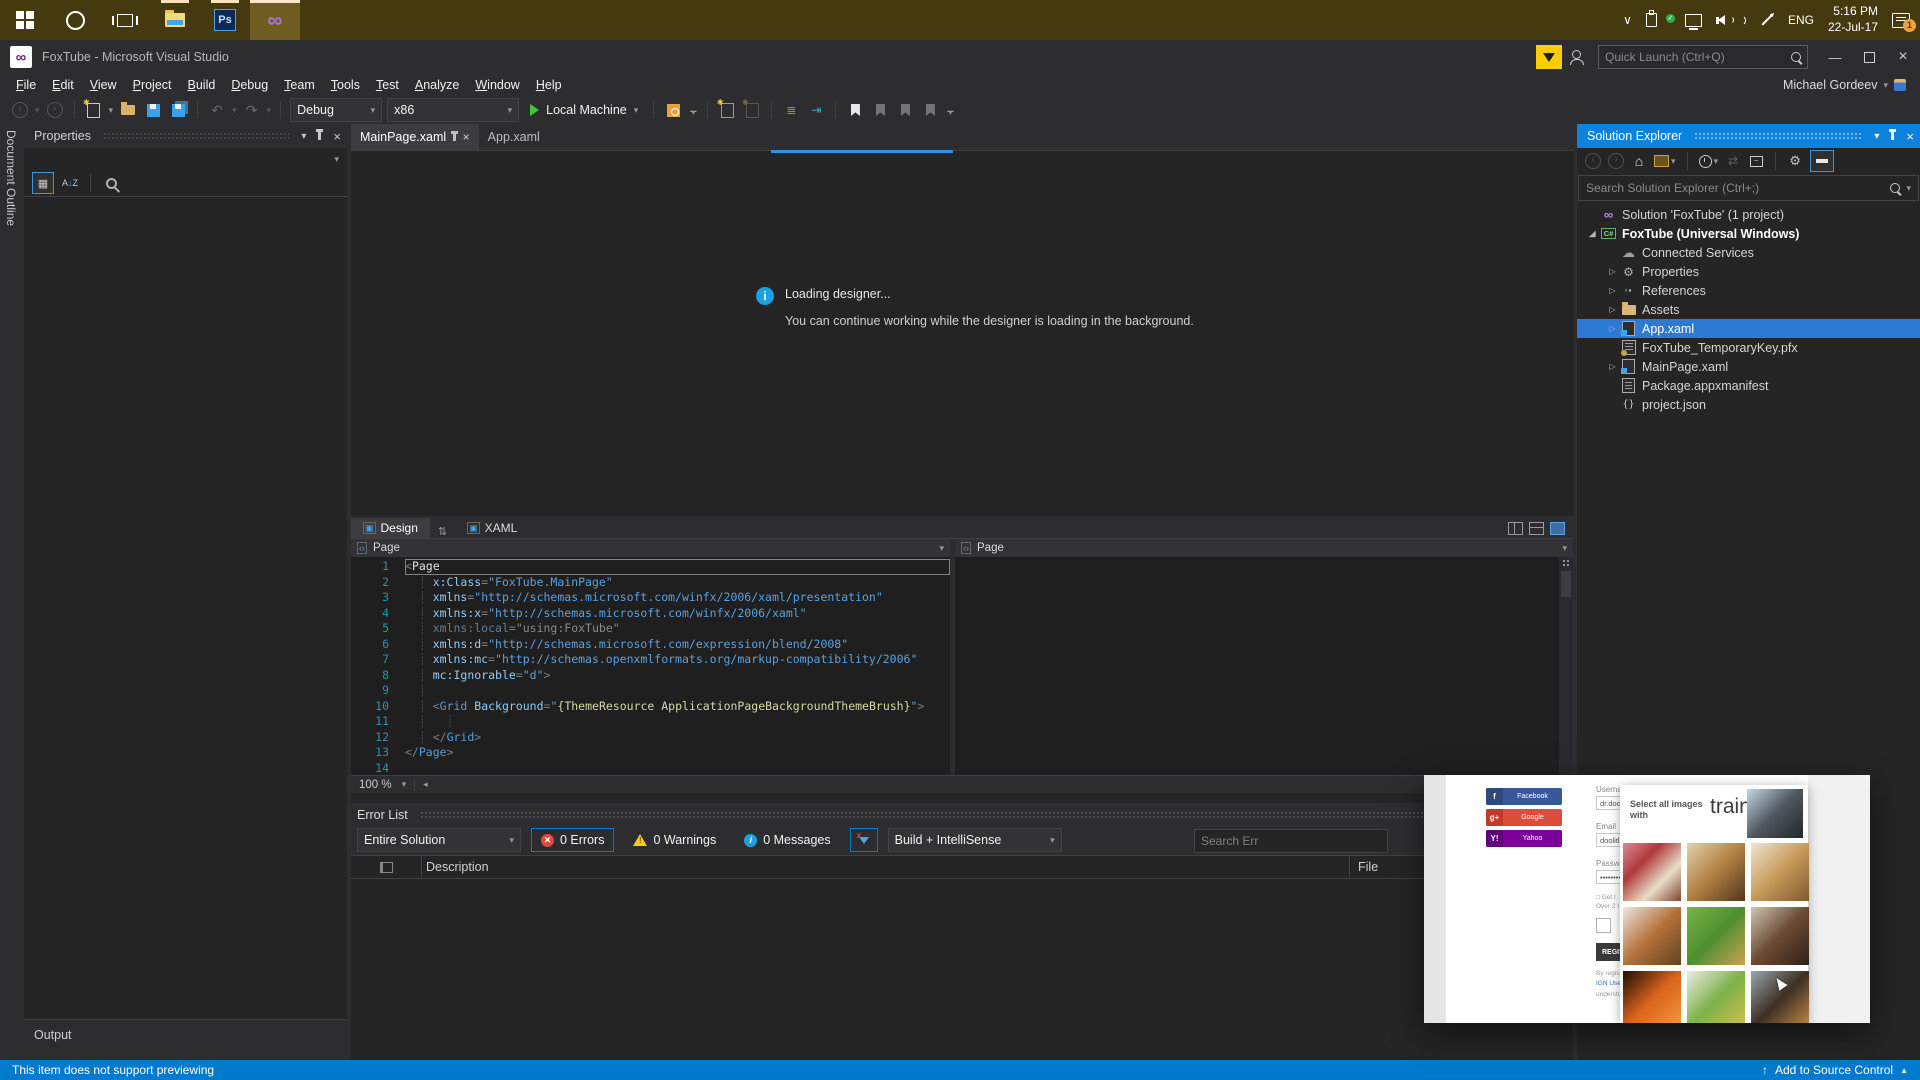  What do you see at coordinates (1853, 19) in the screenshot?
I see `clock: 5:16 PM 22-Jul-17` at bounding box center [1853, 19].